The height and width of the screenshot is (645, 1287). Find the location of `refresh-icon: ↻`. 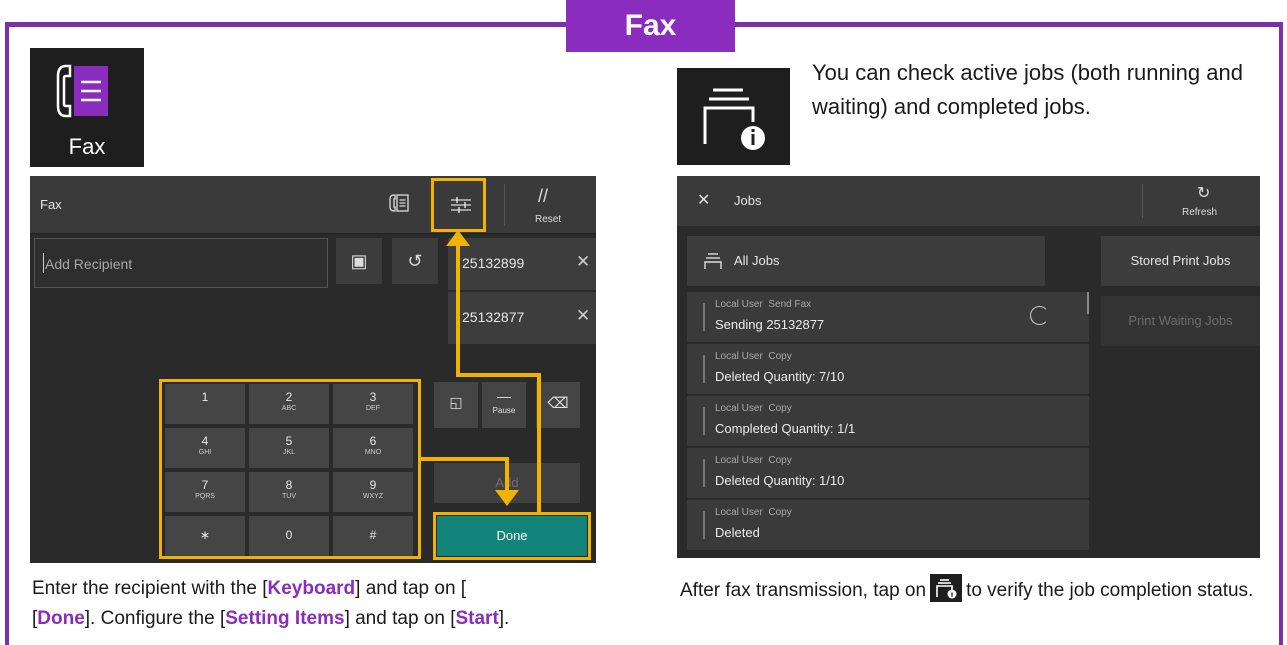

refresh-icon: ↻ is located at coordinates (1203, 193).